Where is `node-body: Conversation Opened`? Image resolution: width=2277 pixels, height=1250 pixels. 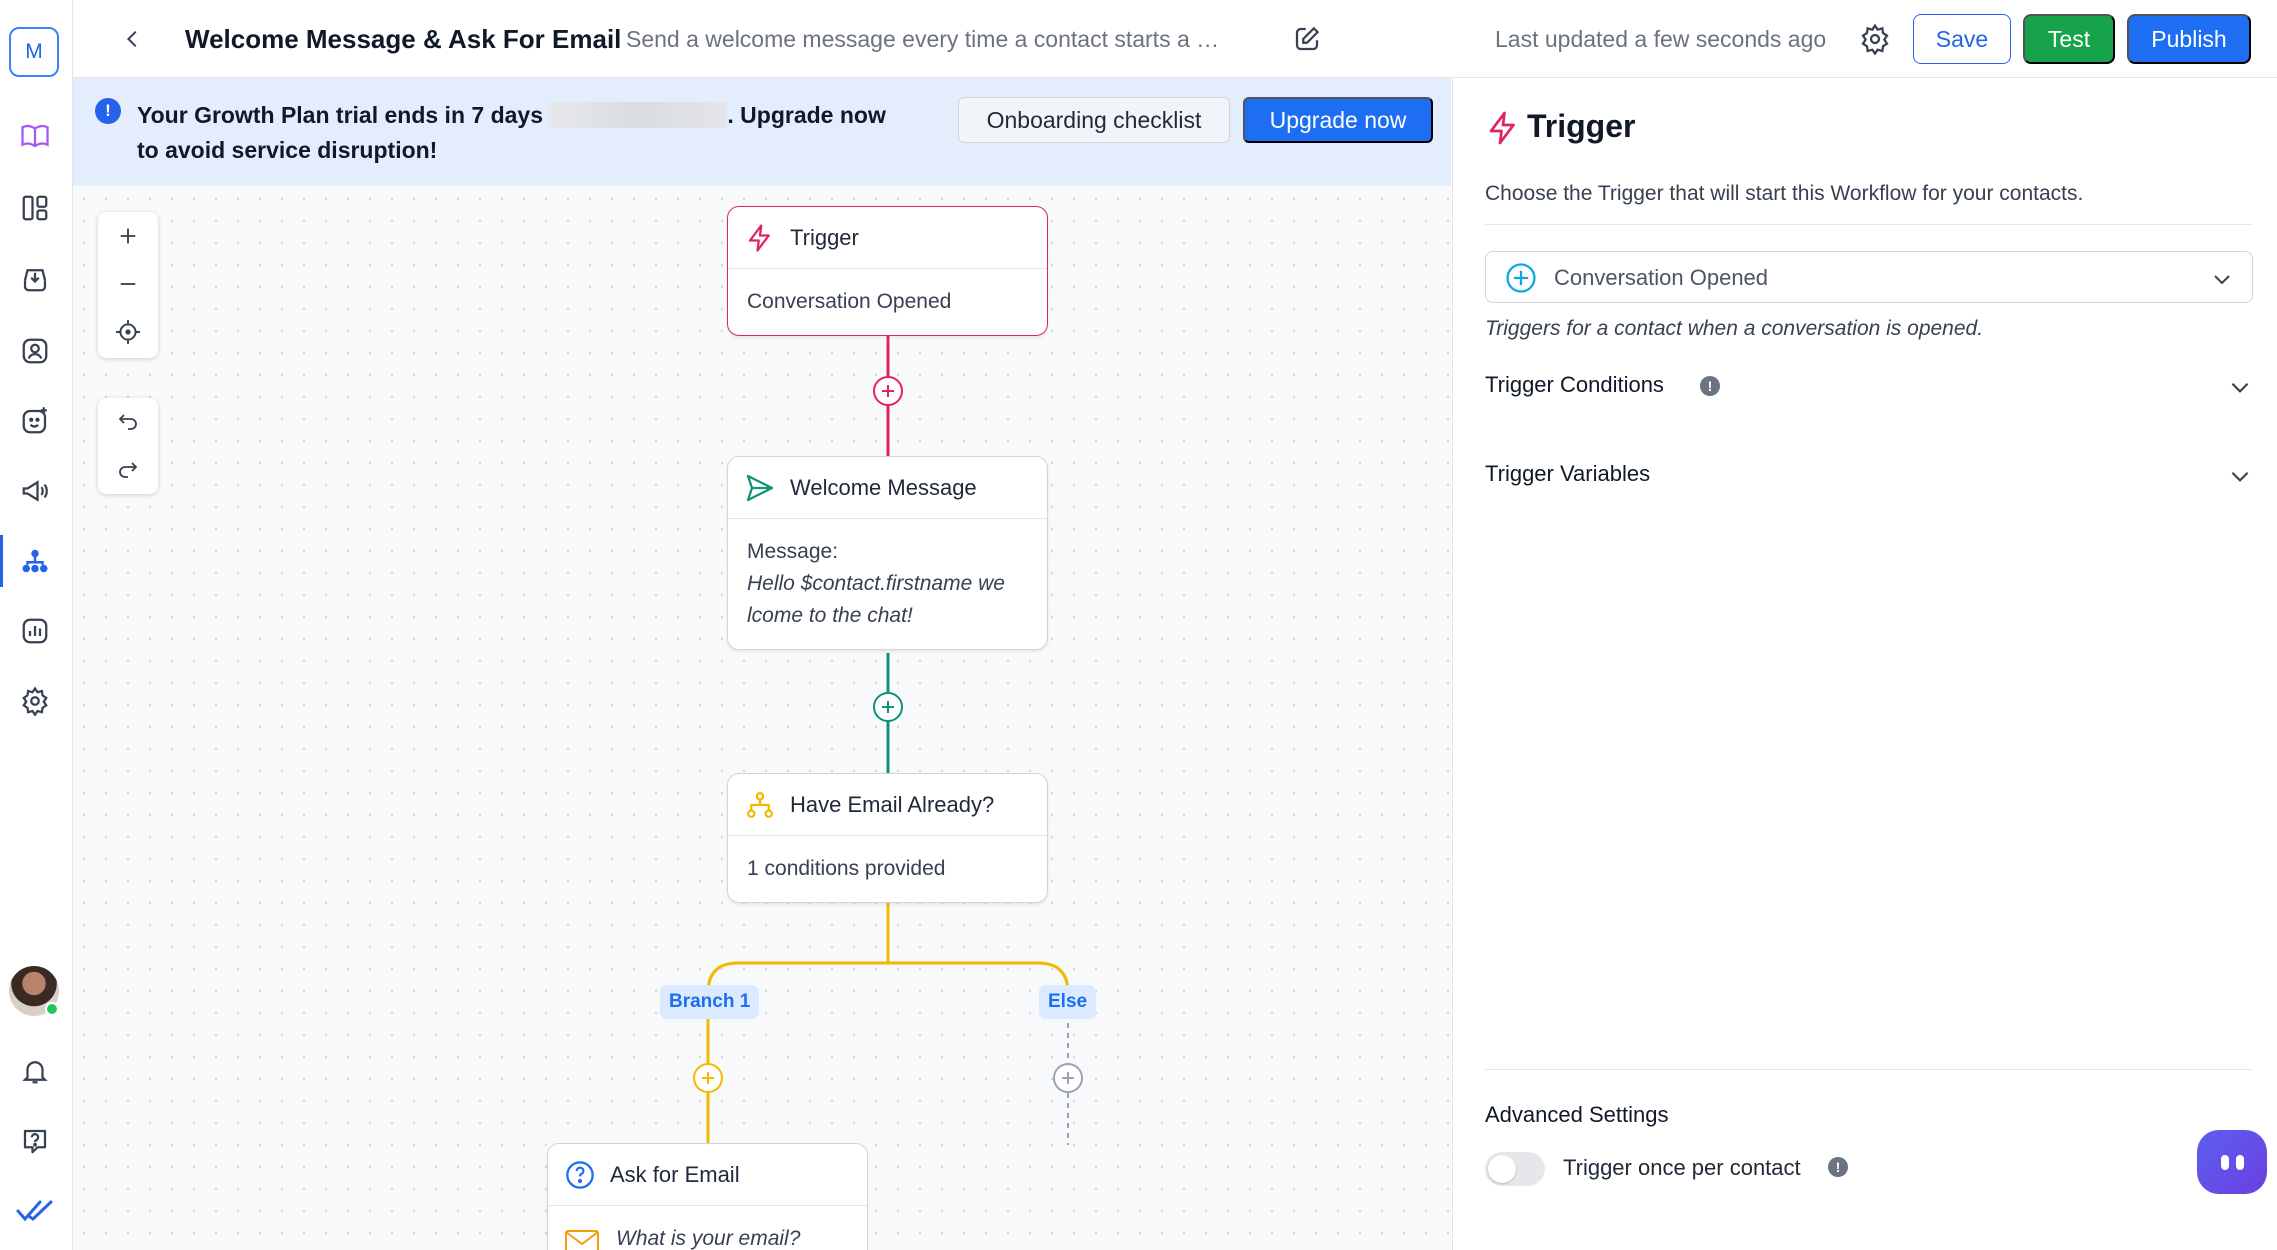
node-body: Conversation Opened is located at coordinates (849, 301).